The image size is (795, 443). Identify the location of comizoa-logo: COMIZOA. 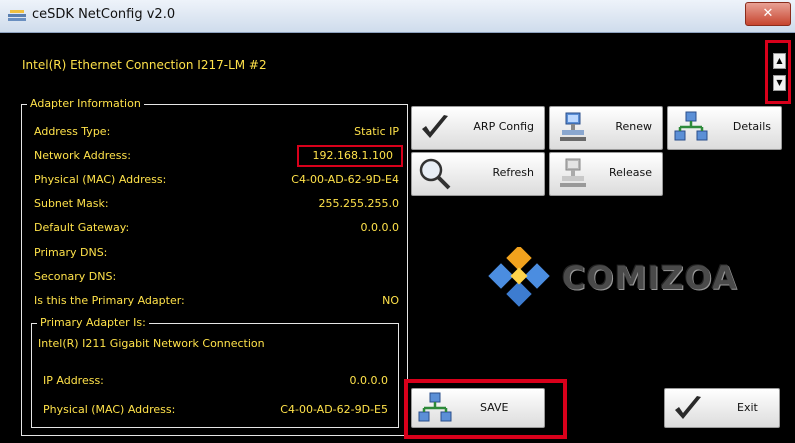
(616, 277).